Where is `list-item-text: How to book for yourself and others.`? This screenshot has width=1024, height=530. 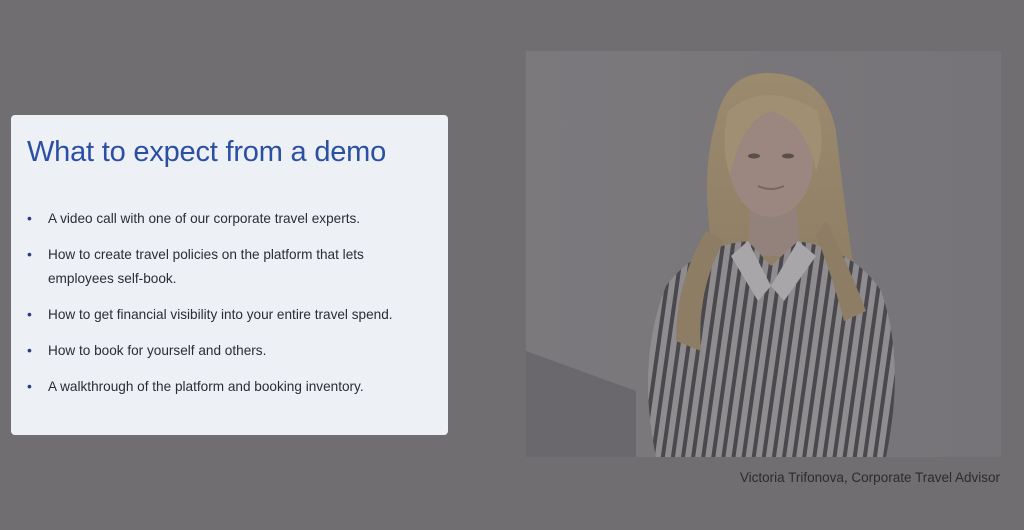 list-item-text: How to book for yourself and others. is located at coordinates (157, 350).